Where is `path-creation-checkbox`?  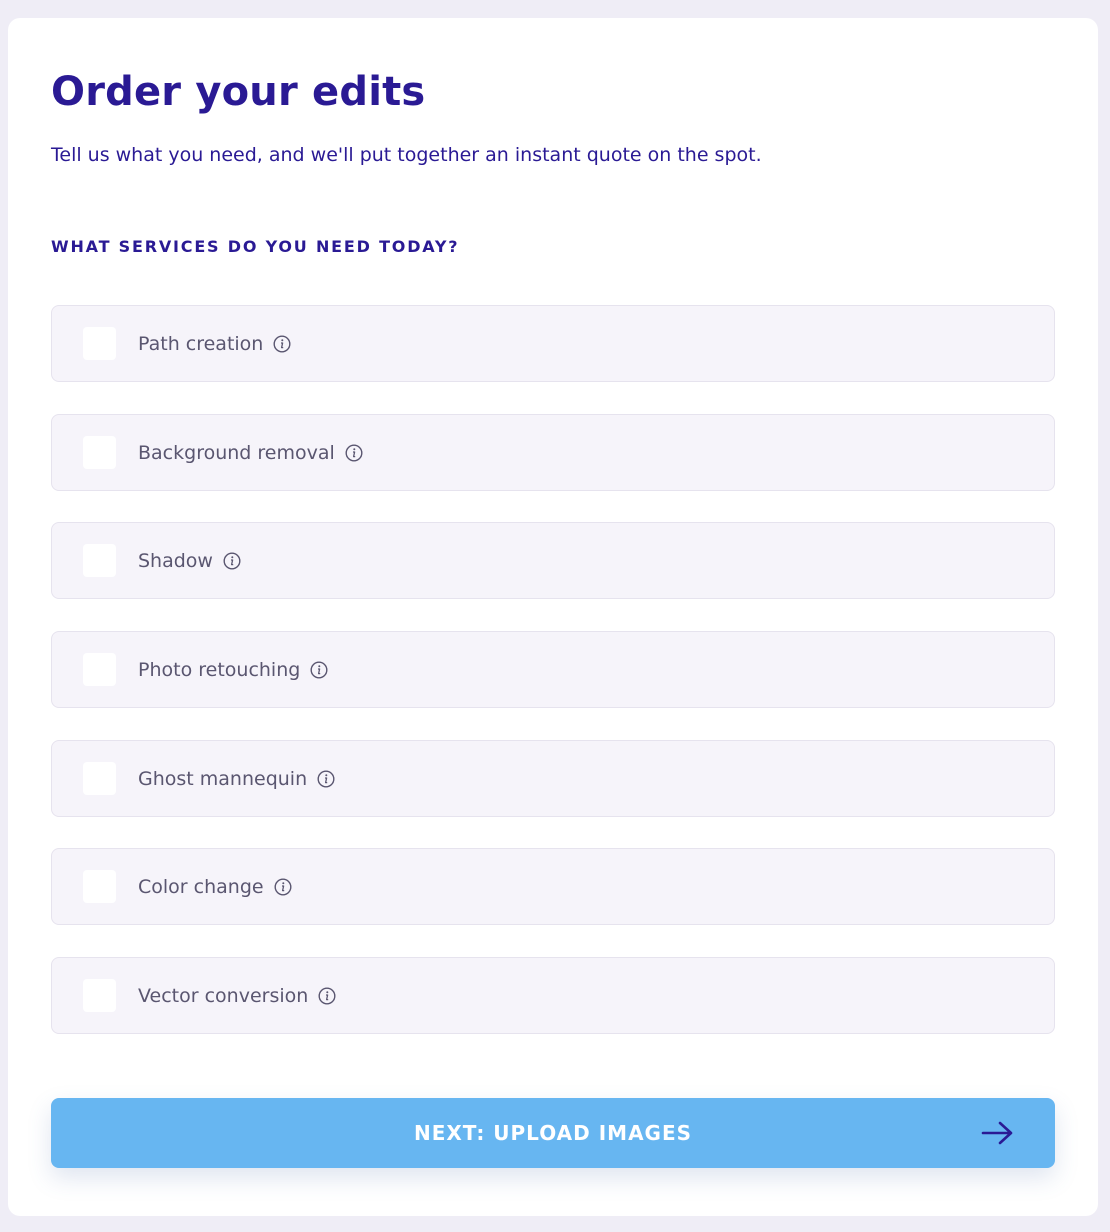
path-creation-checkbox is located at coordinates (99, 343).